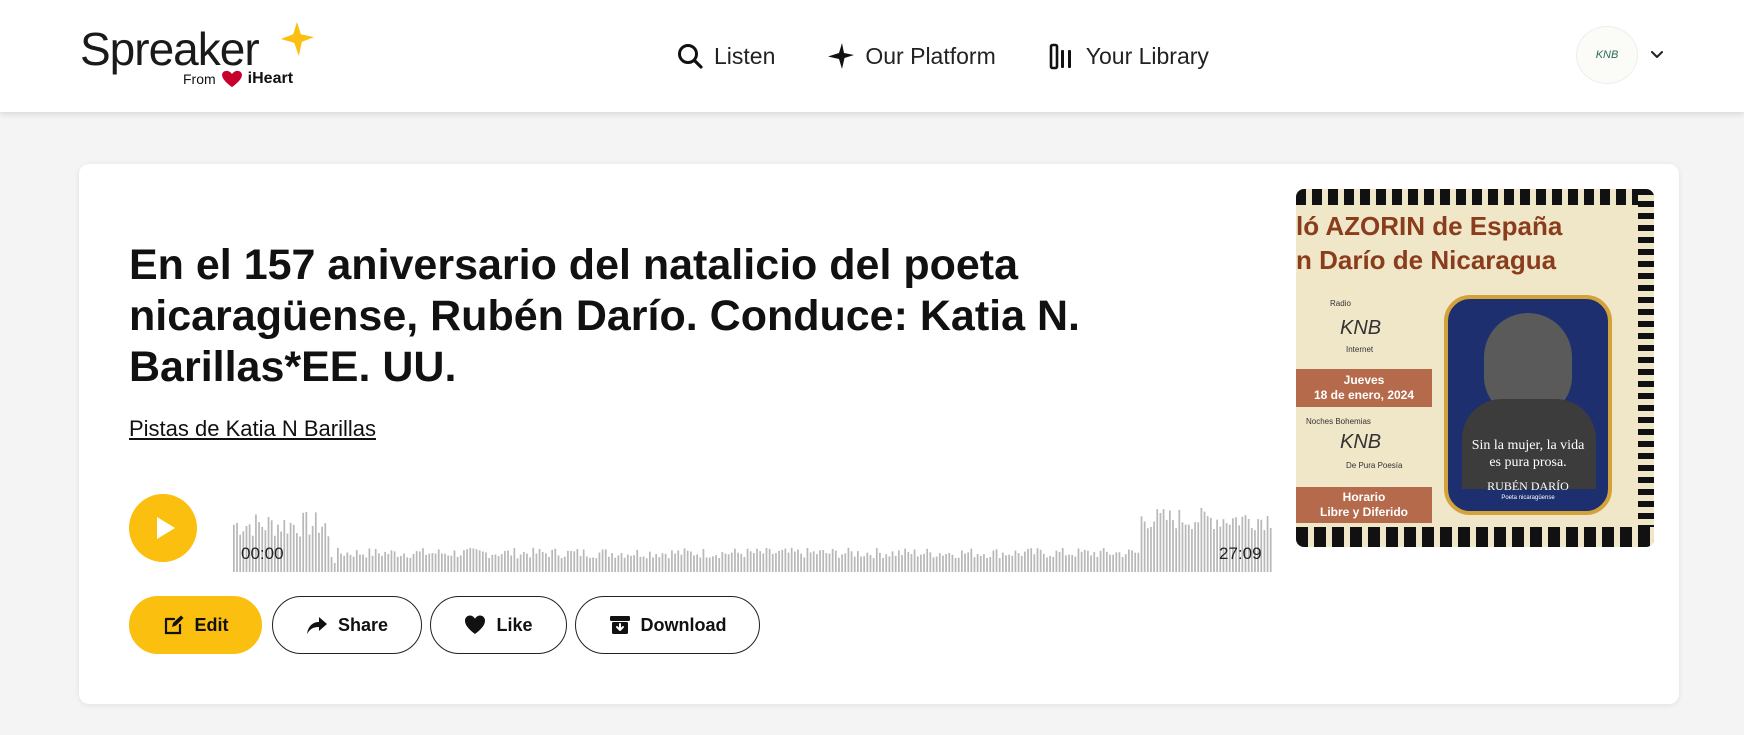 This screenshot has width=1744, height=735. Describe the element at coordinates (841, 56) in the screenshot. I see `star-icon` at that location.